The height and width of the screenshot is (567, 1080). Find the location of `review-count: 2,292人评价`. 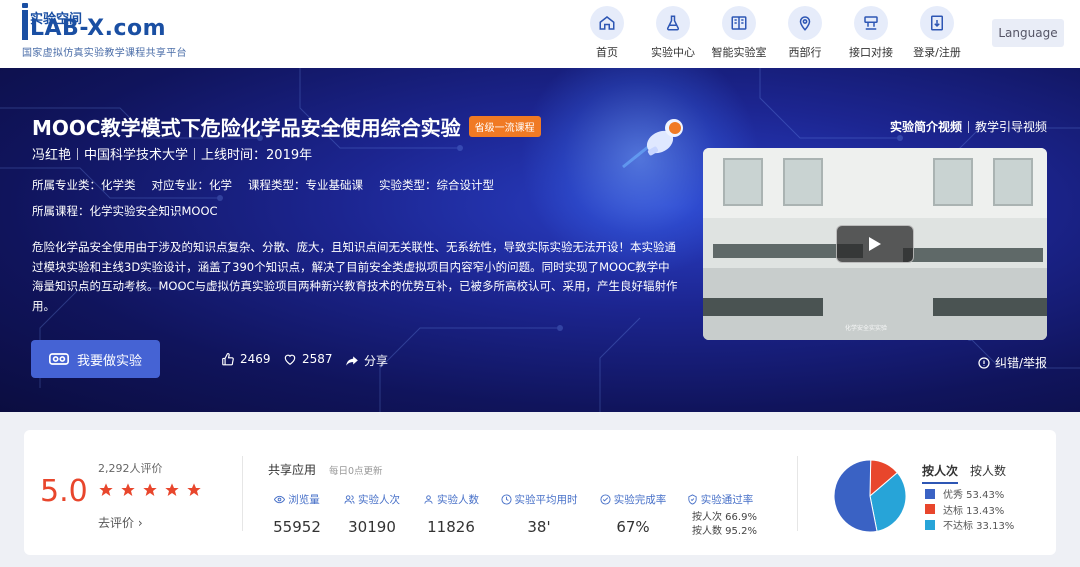

review-count: 2,292人评价 is located at coordinates (130, 468).